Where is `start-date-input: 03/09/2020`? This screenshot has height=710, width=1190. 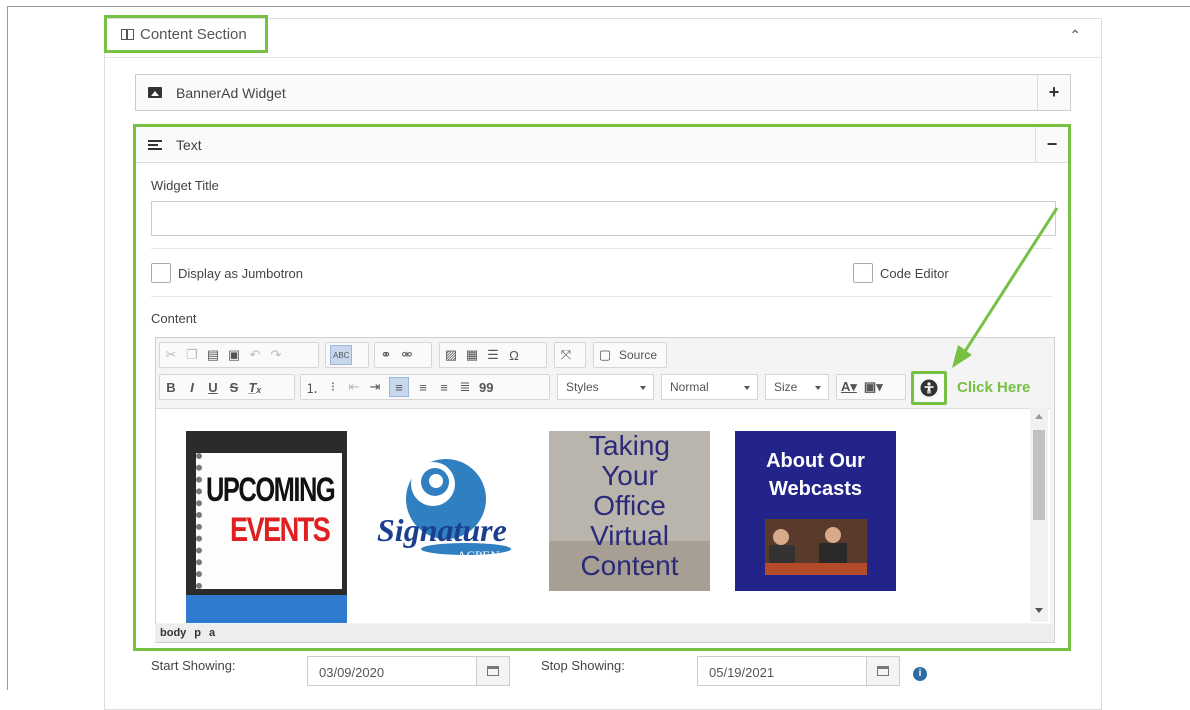 start-date-input: 03/09/2020 is located at coordinates (392, 671).